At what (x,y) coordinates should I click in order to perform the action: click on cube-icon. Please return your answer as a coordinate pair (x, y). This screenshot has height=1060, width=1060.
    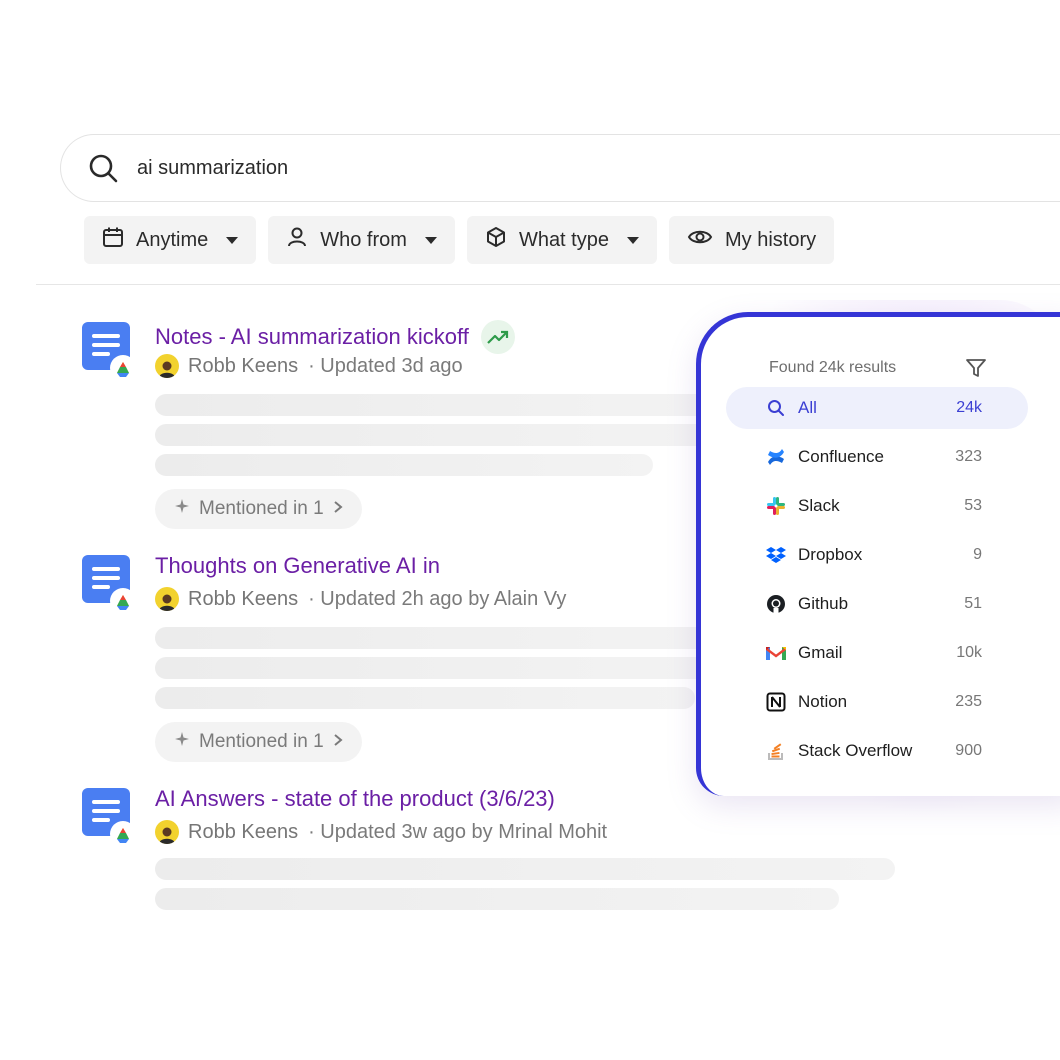
    Looking at the image, I should click on (496, 240).